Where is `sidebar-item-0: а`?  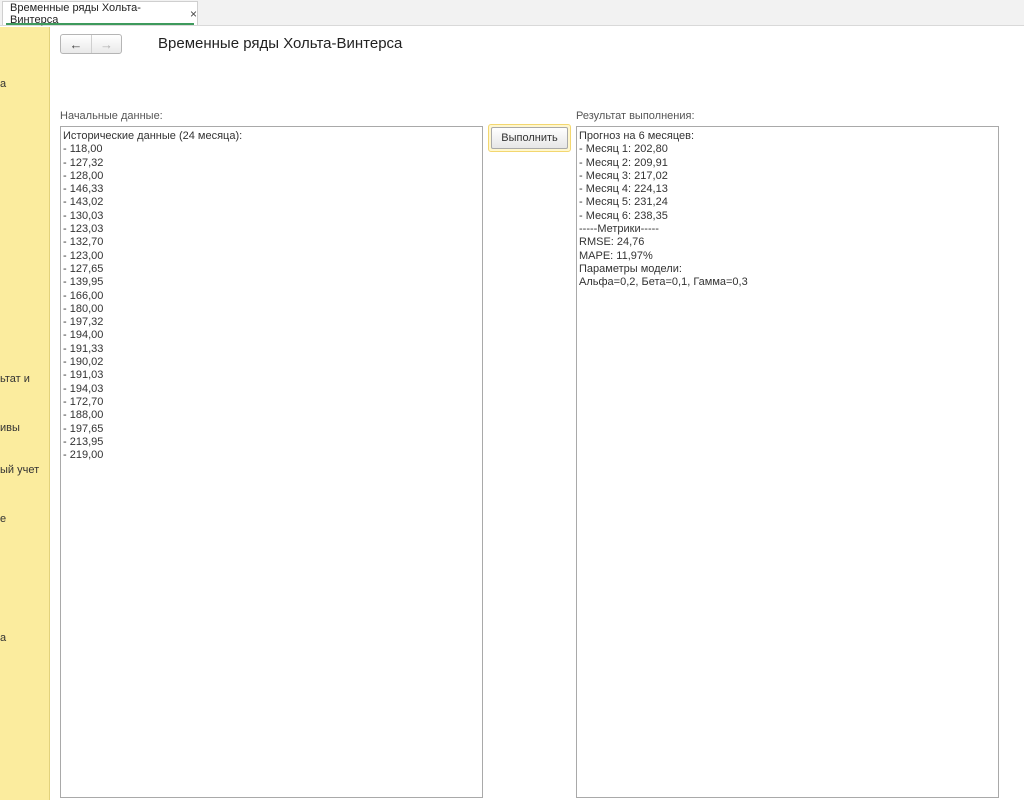 sidebar-item-0: а is located at coordinates (3, 84).